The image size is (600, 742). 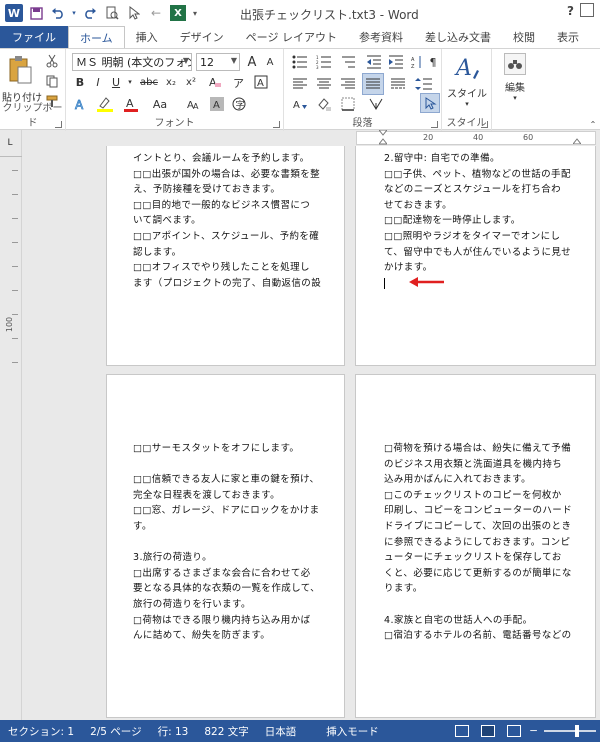 What do you see at coordinates (472, 236) in the screenshot?
I see `text-line: □□照明やラジオをタイマーでオンにし` at bounding box center [472, 236].